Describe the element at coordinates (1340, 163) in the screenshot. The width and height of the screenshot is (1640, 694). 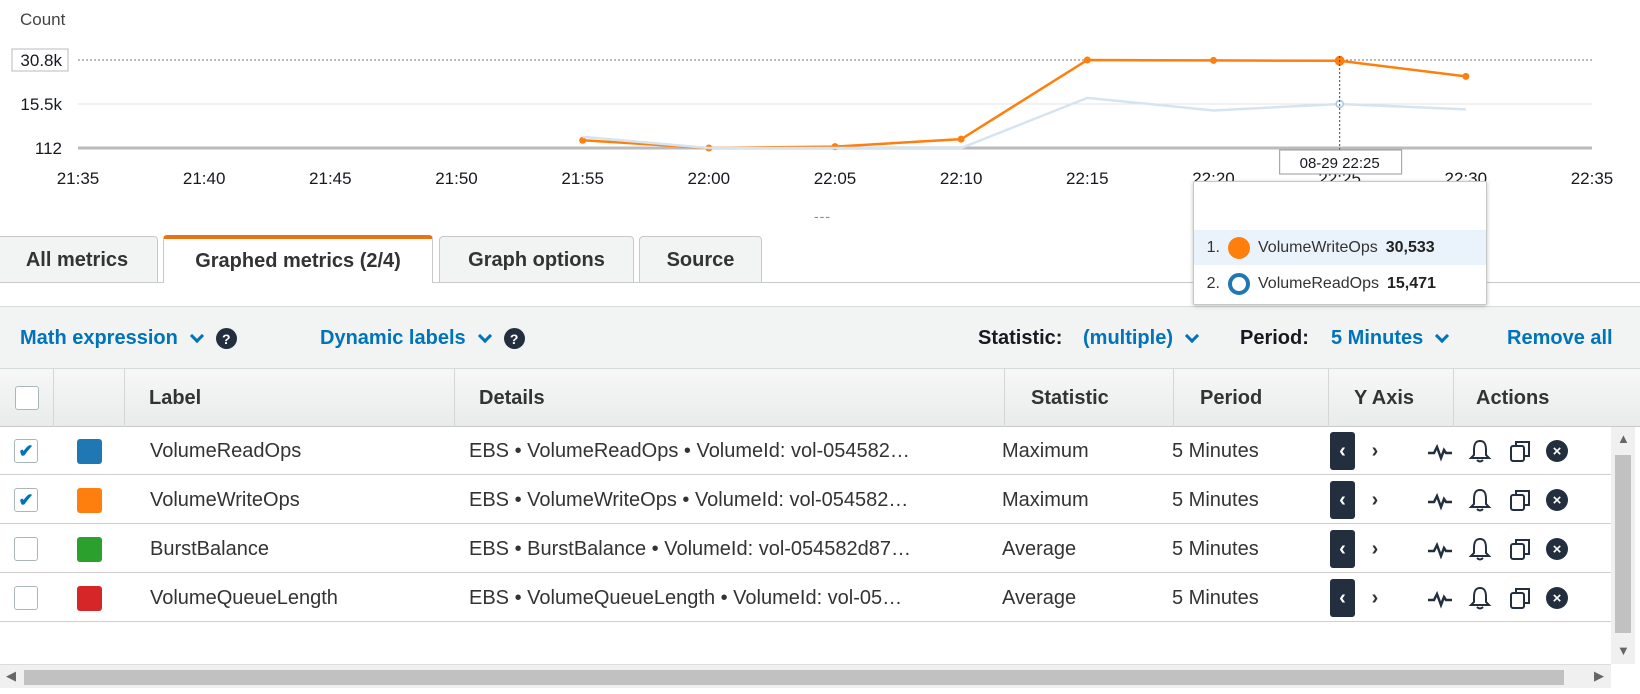
I see `hover-time-label: 08-29 22:25` at that location.